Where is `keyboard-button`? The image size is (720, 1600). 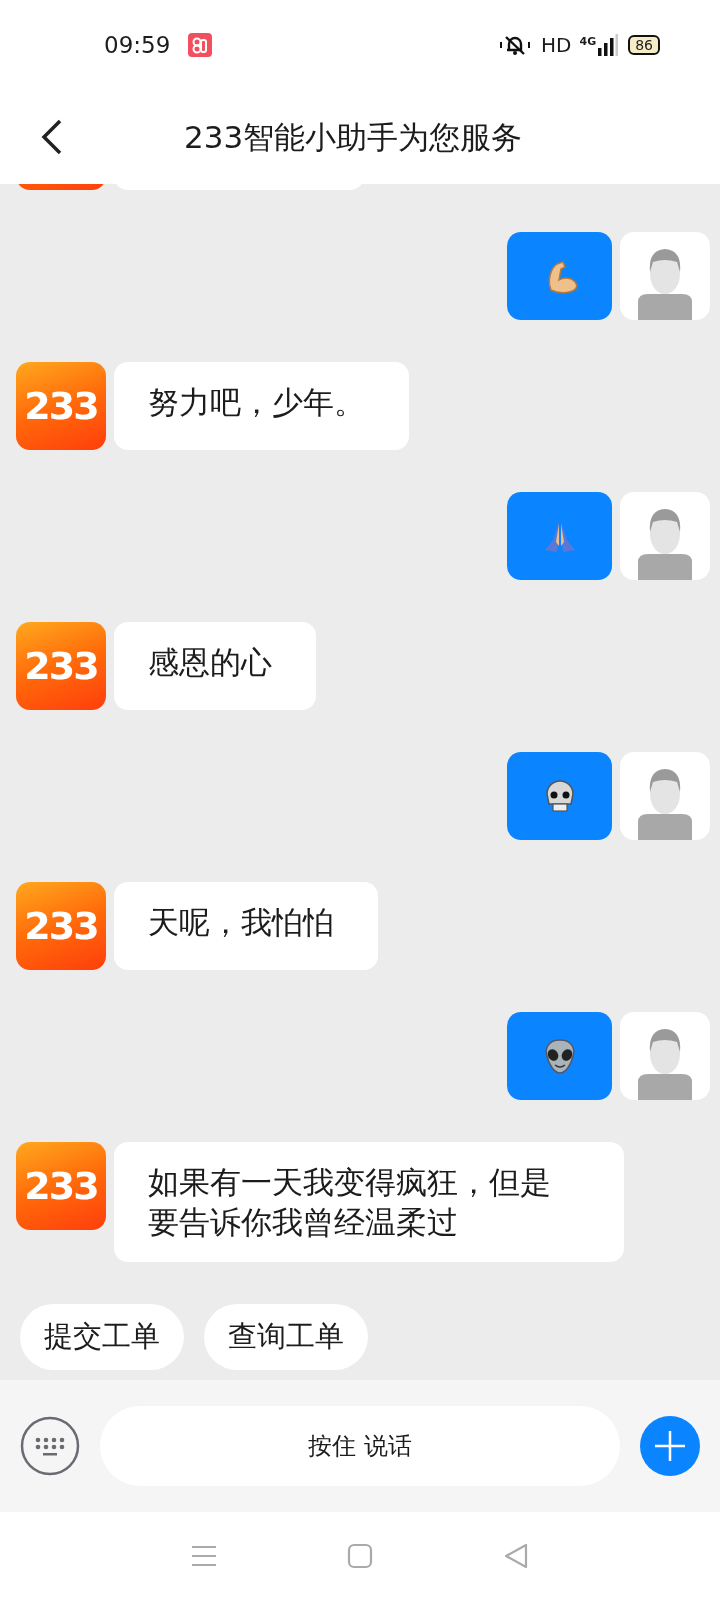 keyboard-button is located at coordinates (50, 1446).